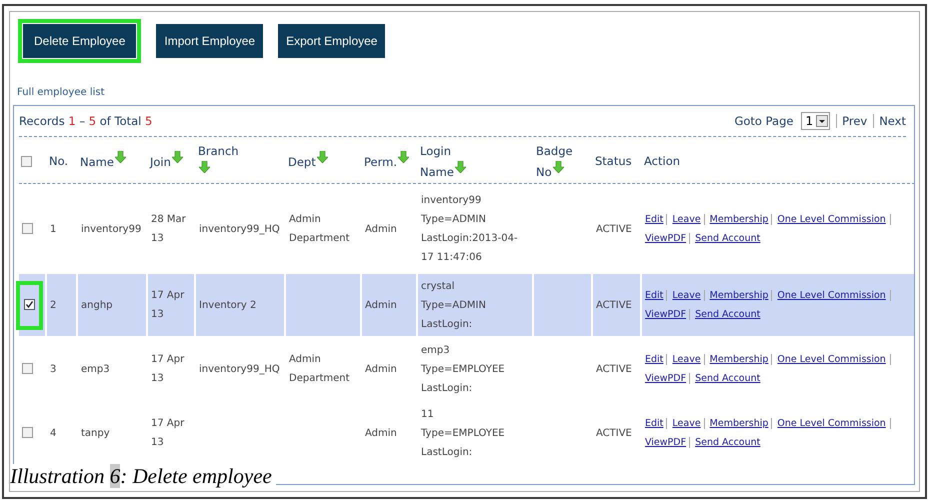 The image size is (929, 503). Describe the element at coordinates (451, 201) in the screenshot. I see `login-detail: inventory99` at that location.